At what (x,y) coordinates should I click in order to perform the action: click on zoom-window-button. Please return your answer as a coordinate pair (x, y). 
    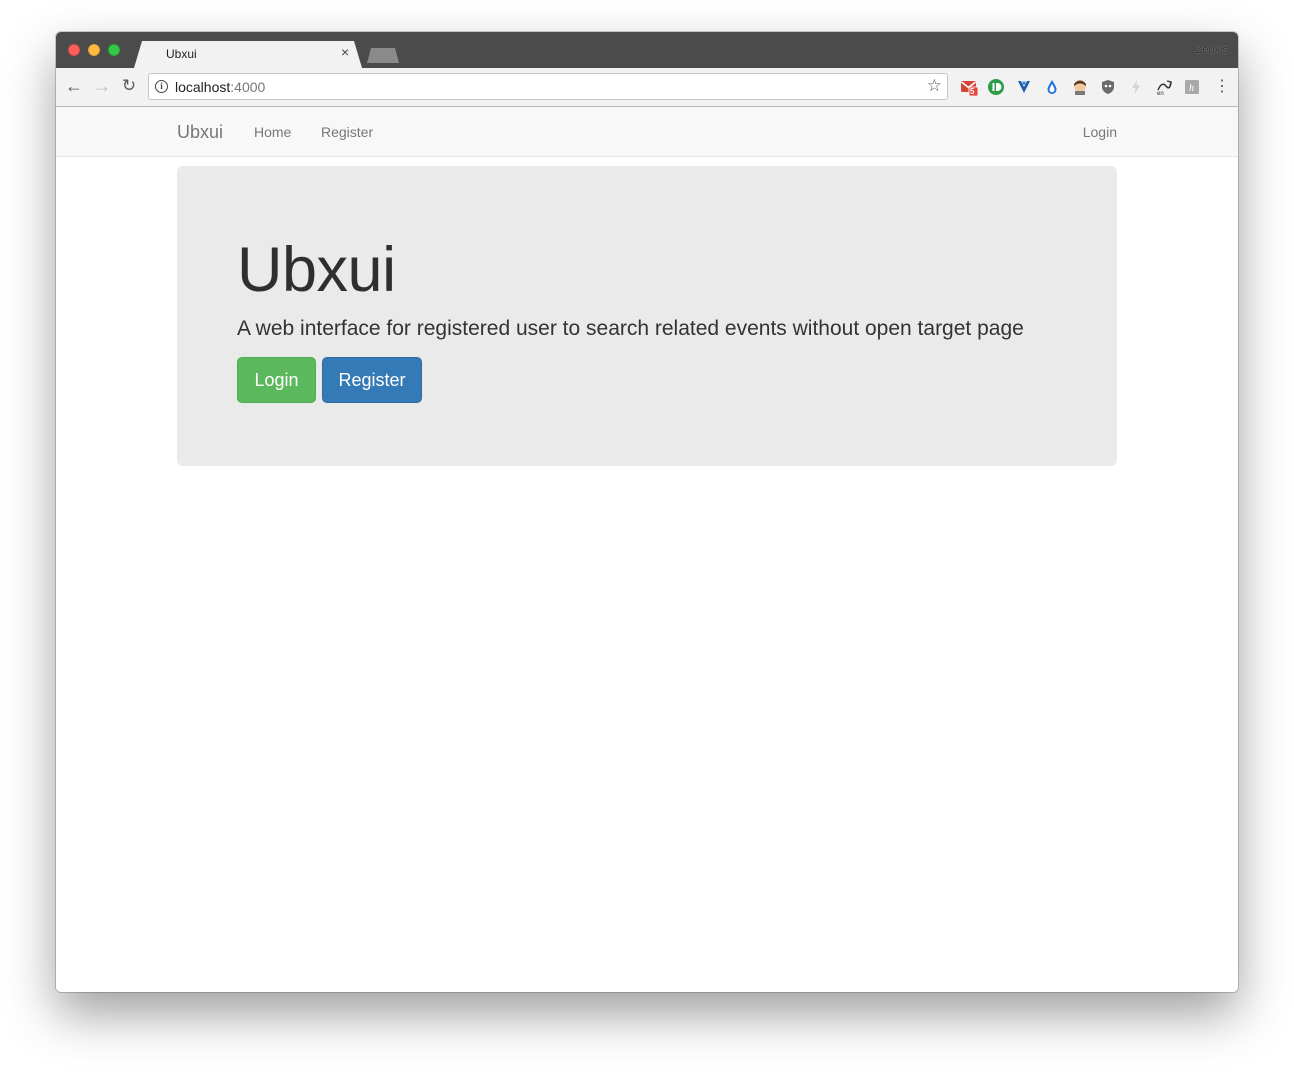
    Looking at the image, I should click on (114, 50).